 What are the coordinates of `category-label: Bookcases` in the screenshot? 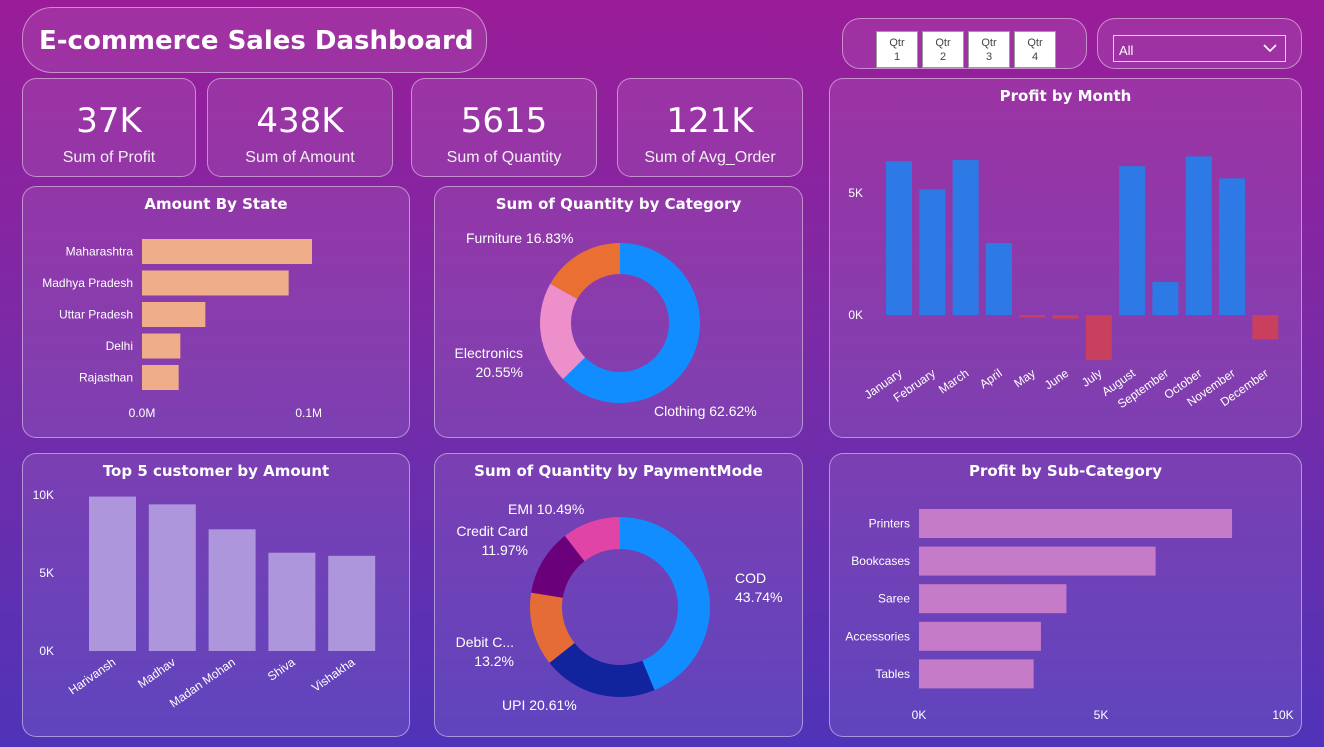 It's located at (880, 561).